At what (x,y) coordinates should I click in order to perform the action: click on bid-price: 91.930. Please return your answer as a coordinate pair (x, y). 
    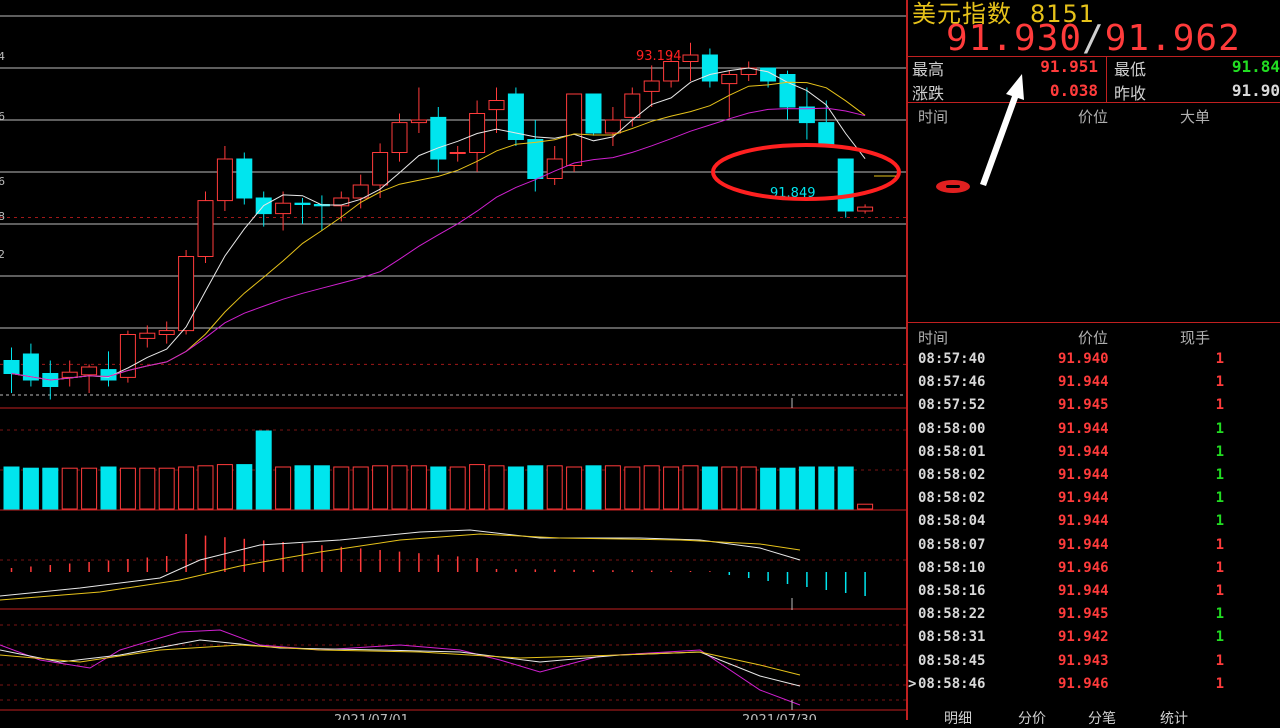
    Looking at the image, I should click on (1014, 38).